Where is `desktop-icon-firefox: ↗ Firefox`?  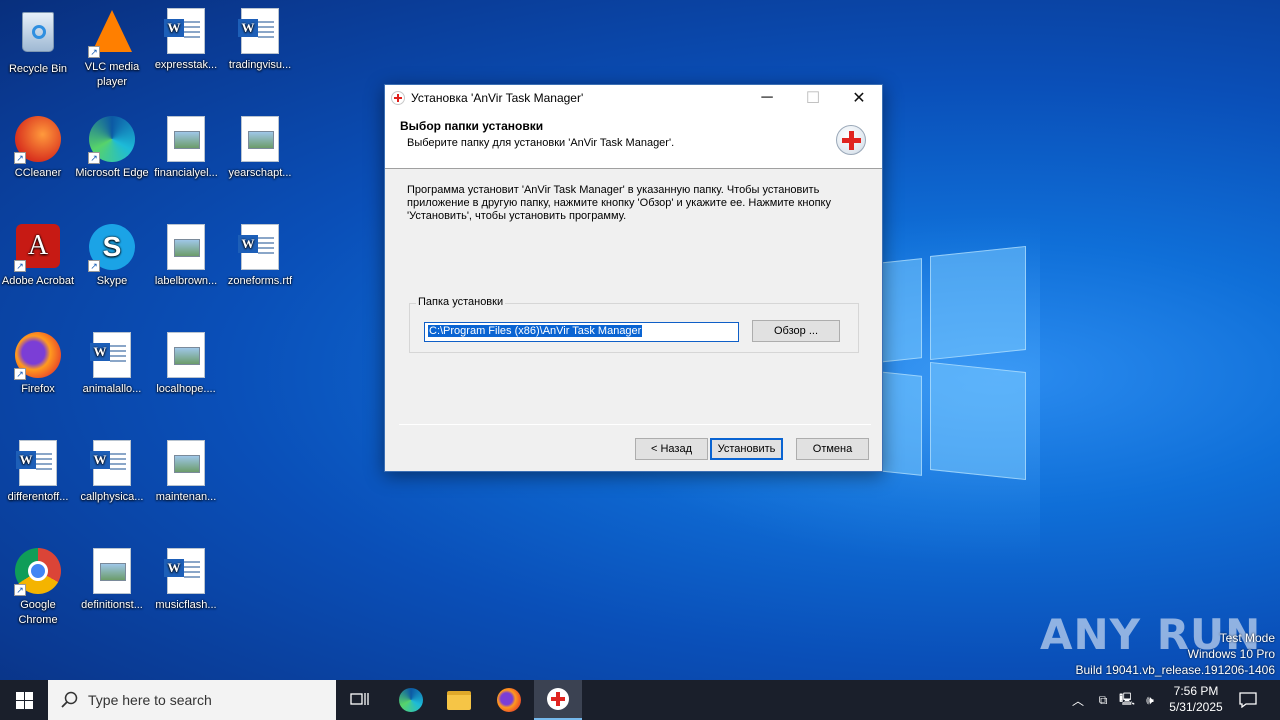
desktop-icon-firefox: ↗ Firefox is located at coordinates (38, 364).